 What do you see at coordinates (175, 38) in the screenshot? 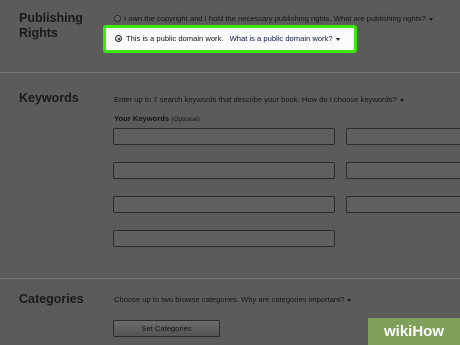
I see `public-domain-option-label: This is a public domain work.` at bounding box center [175, 38].